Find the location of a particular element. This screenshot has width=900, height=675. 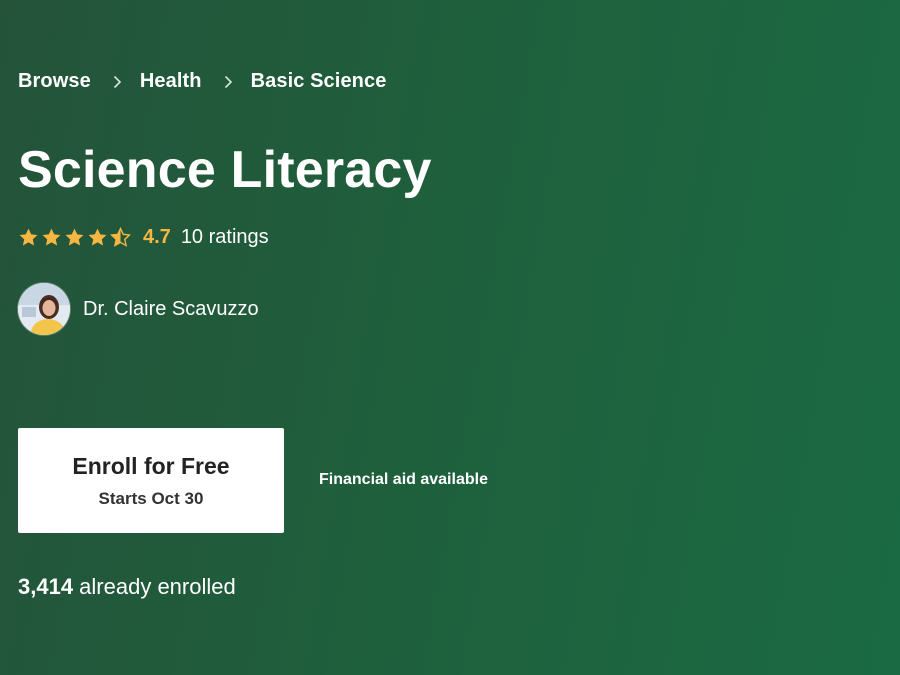

star-rating is located at coordinates (75, 237).